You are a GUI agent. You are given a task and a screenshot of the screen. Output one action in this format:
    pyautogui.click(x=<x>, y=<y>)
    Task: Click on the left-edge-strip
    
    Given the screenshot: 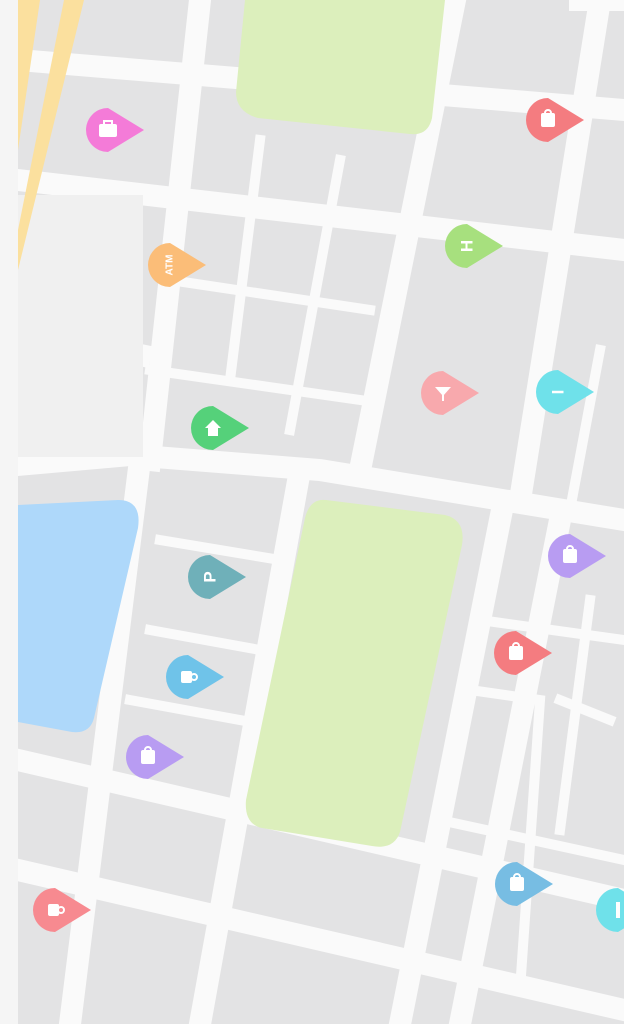 What is the action you would take?
    pyautogui.click(x=9, y=512)
    